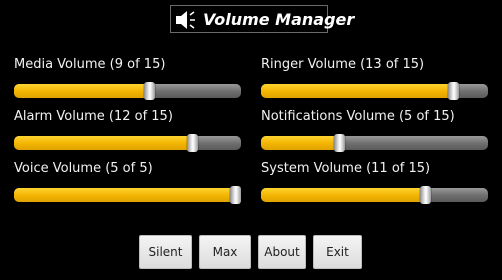 This screenshot has height=280, width=502. Describe the element at coordinates (93, 116) in the screenshot. I see `alarm-volume-label: Alarm Volume (12 of 15)` at that location.